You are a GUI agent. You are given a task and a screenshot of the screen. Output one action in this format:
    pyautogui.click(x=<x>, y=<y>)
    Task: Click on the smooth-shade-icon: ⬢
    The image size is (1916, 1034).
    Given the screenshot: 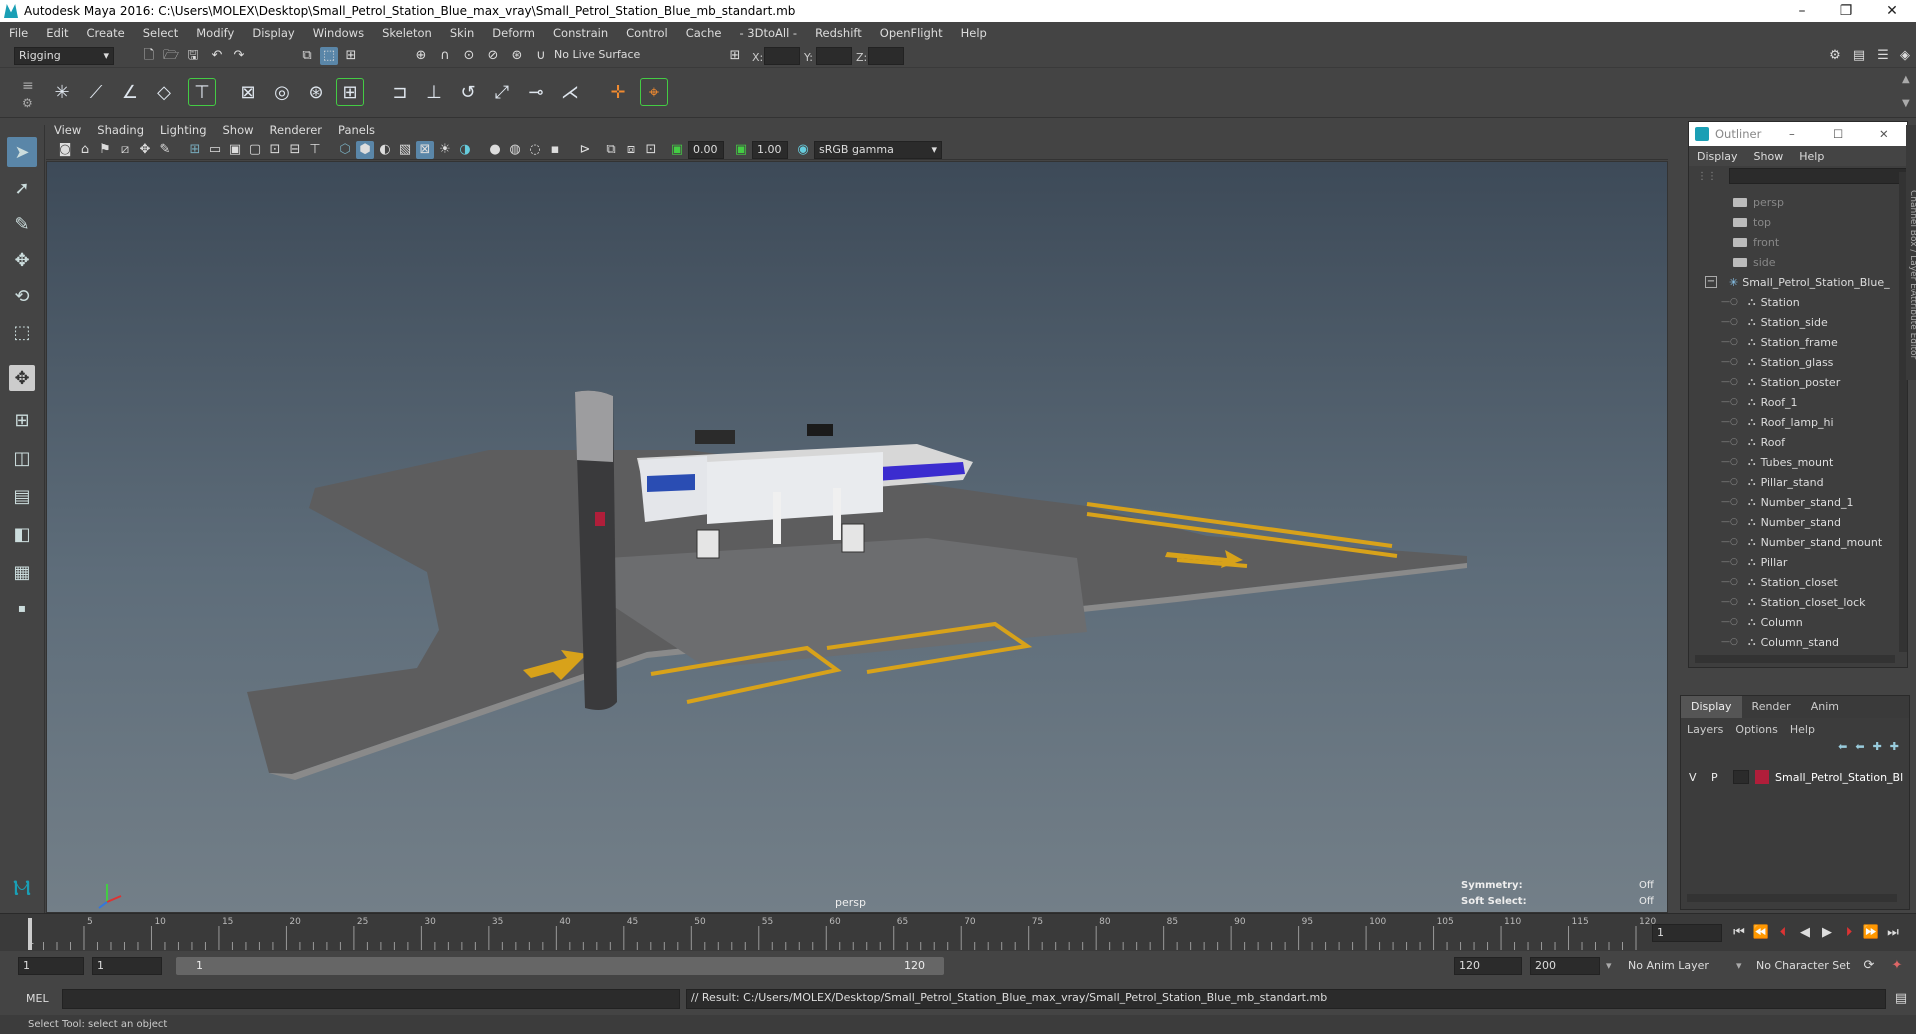 What is the action you would take?
    pyautogui.click(x=365, y=150)
    